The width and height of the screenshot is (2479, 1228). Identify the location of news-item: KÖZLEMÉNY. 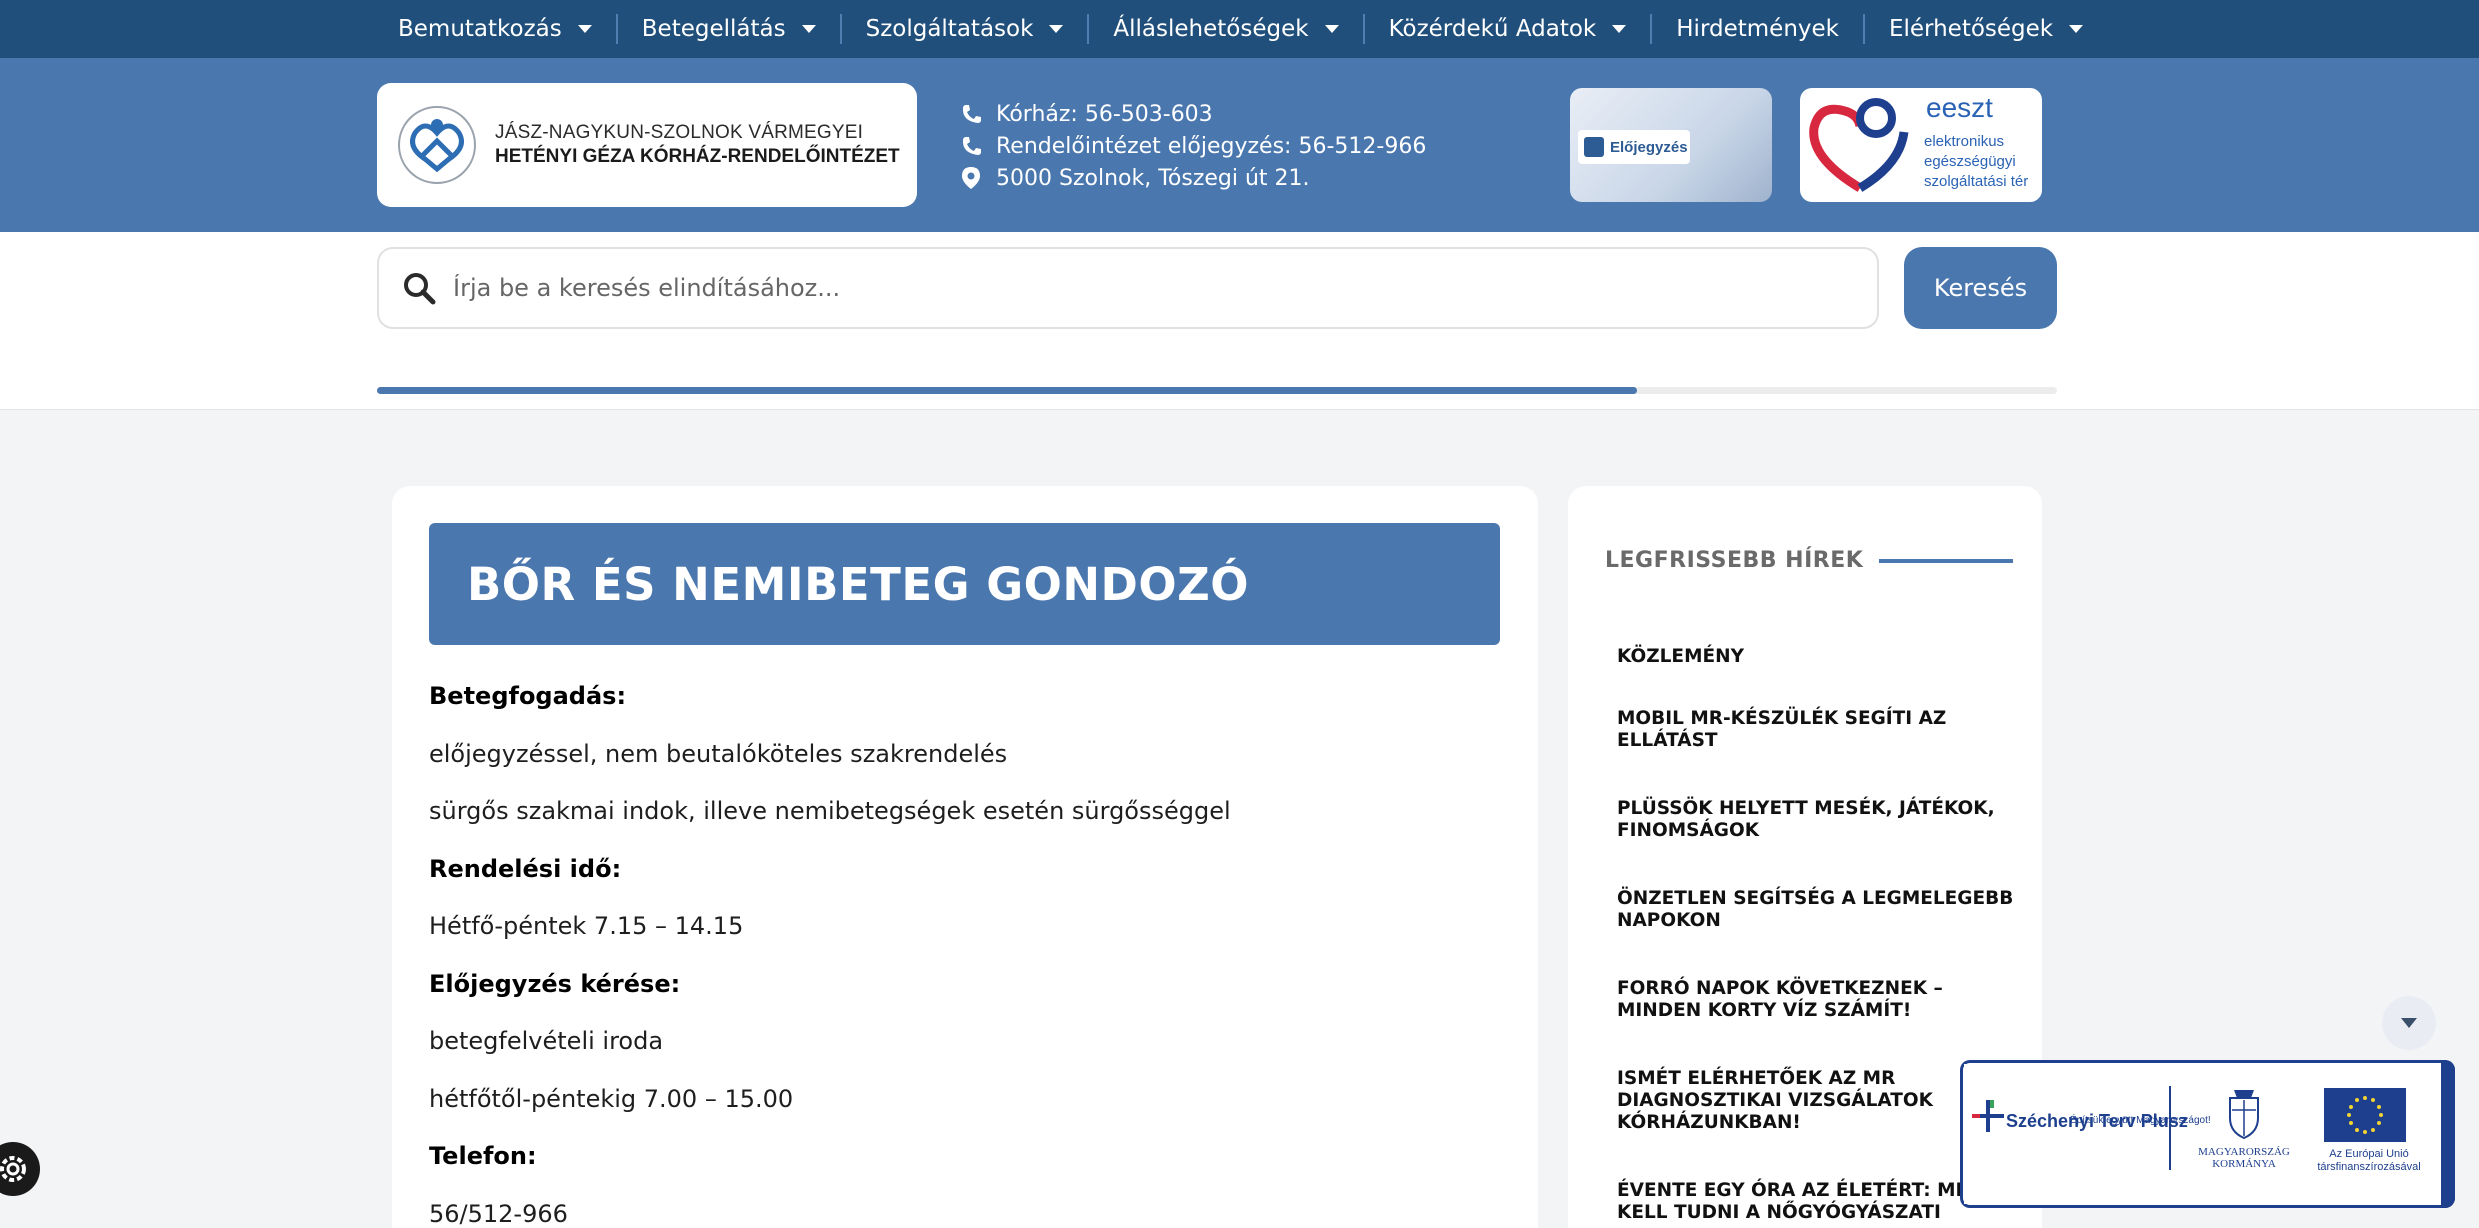
(1817, 657).